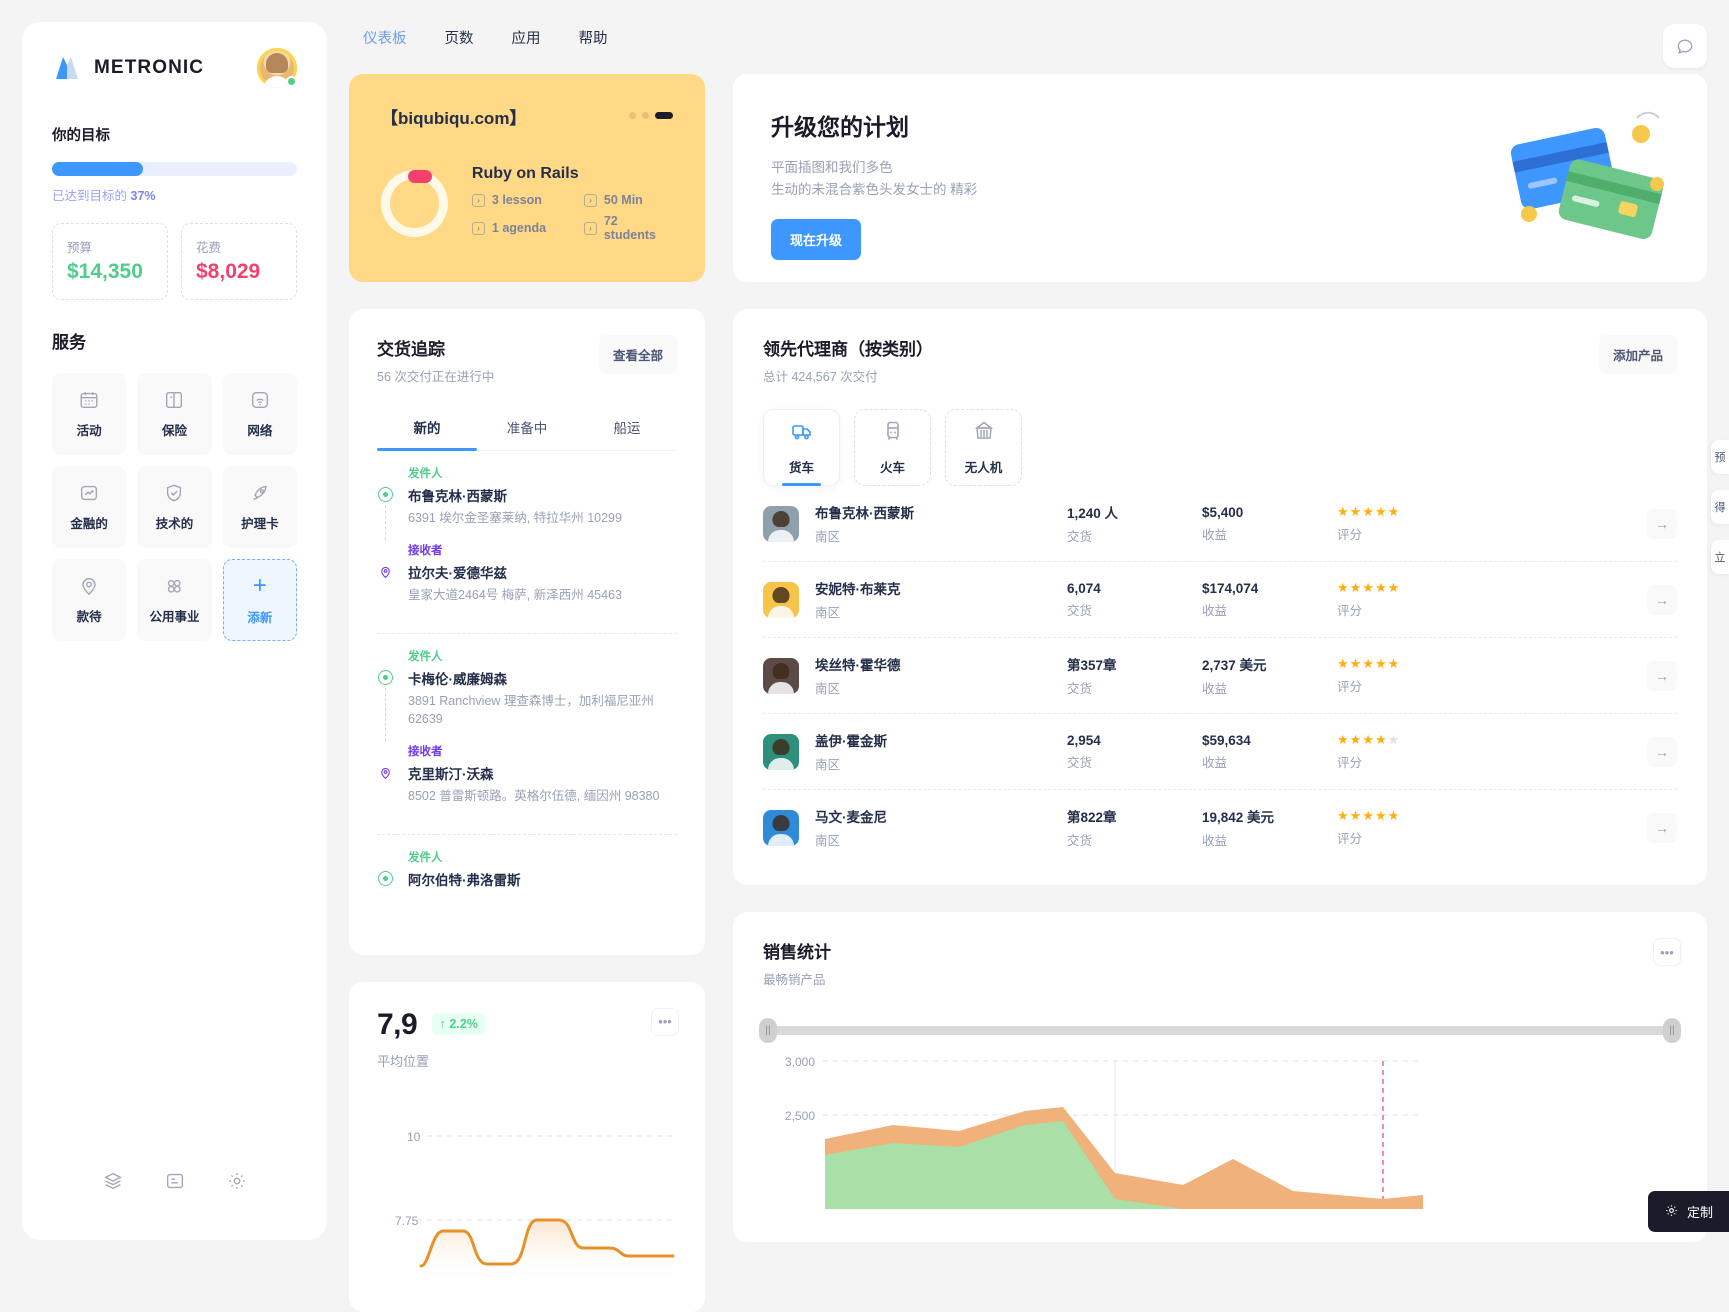 The height and width of the screenshot is (1312, 1729). What do you see at coordinates (933, 599) in the screenshot?
I see `agent-identity: 安妮特·布莱克 南区` at bounding box center [933, 599].